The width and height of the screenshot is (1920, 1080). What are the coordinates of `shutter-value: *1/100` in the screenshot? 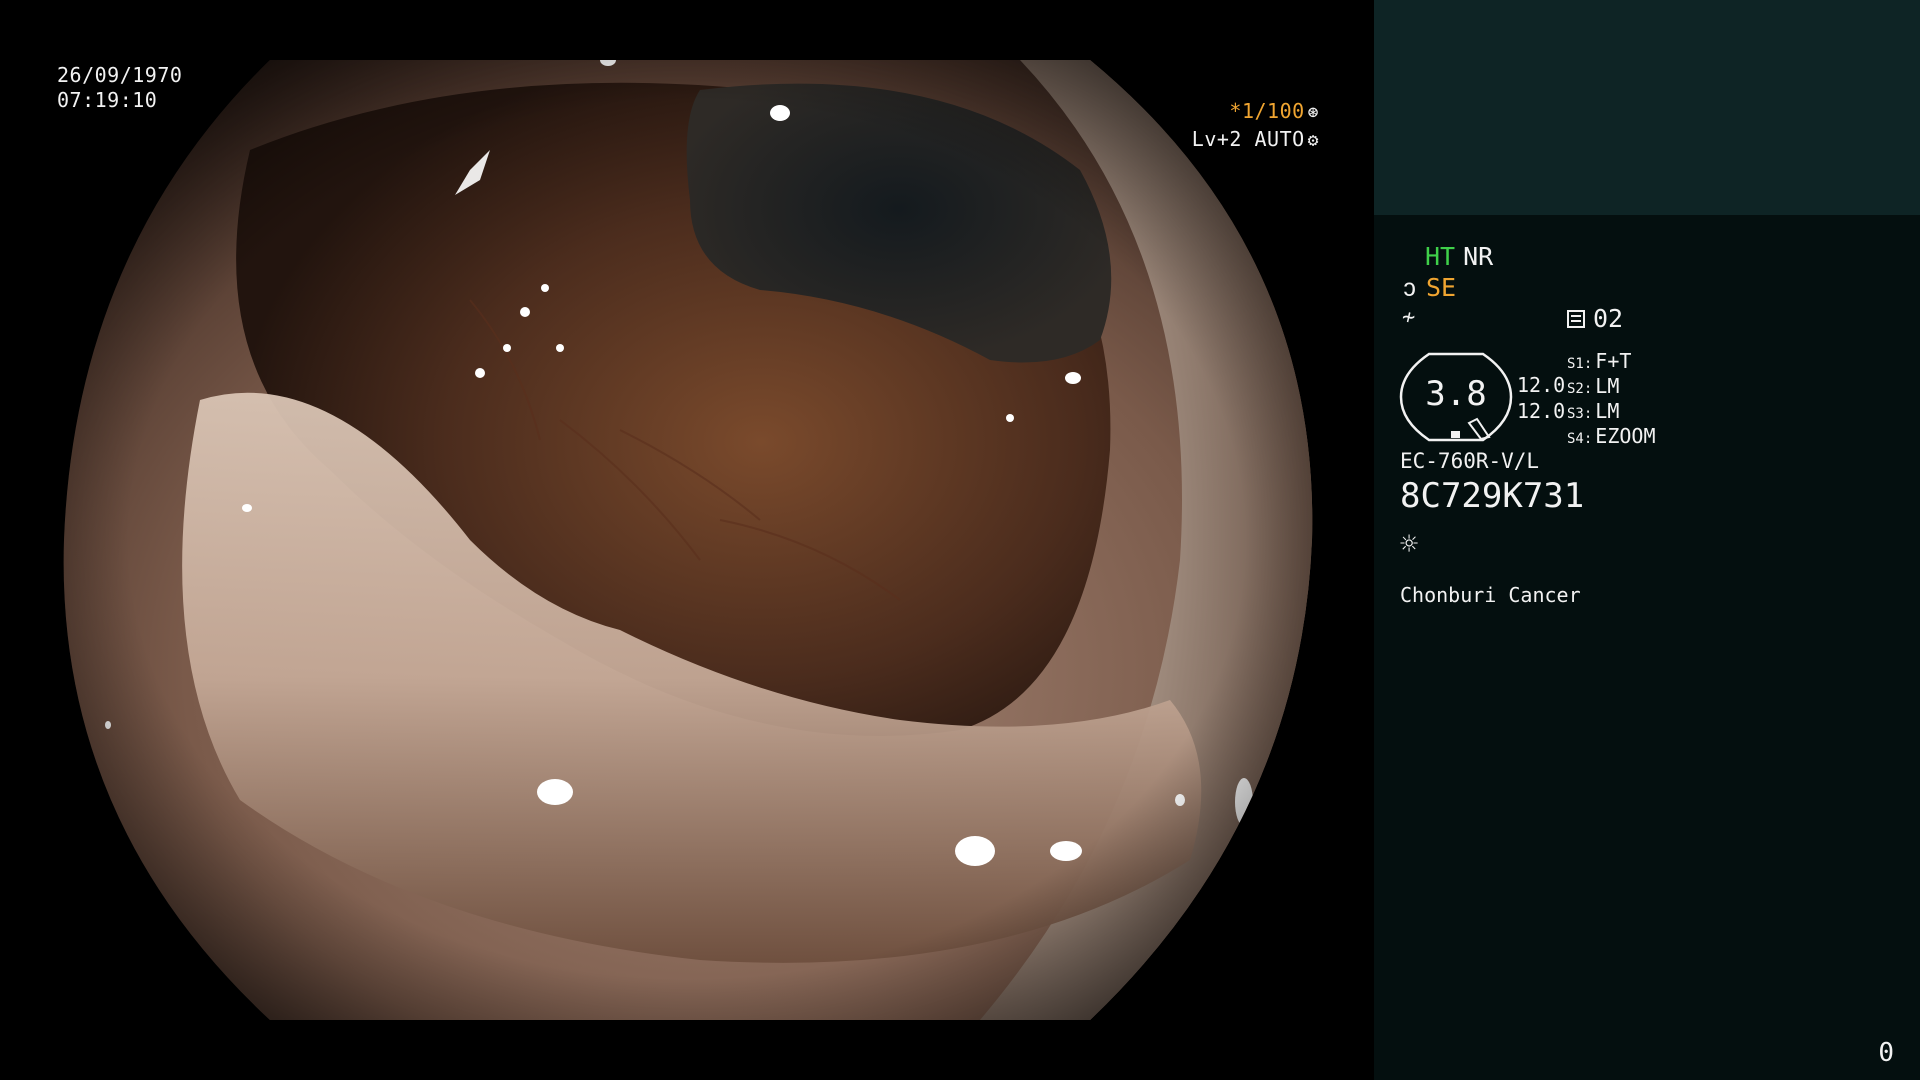 It's located at (1267, 111).